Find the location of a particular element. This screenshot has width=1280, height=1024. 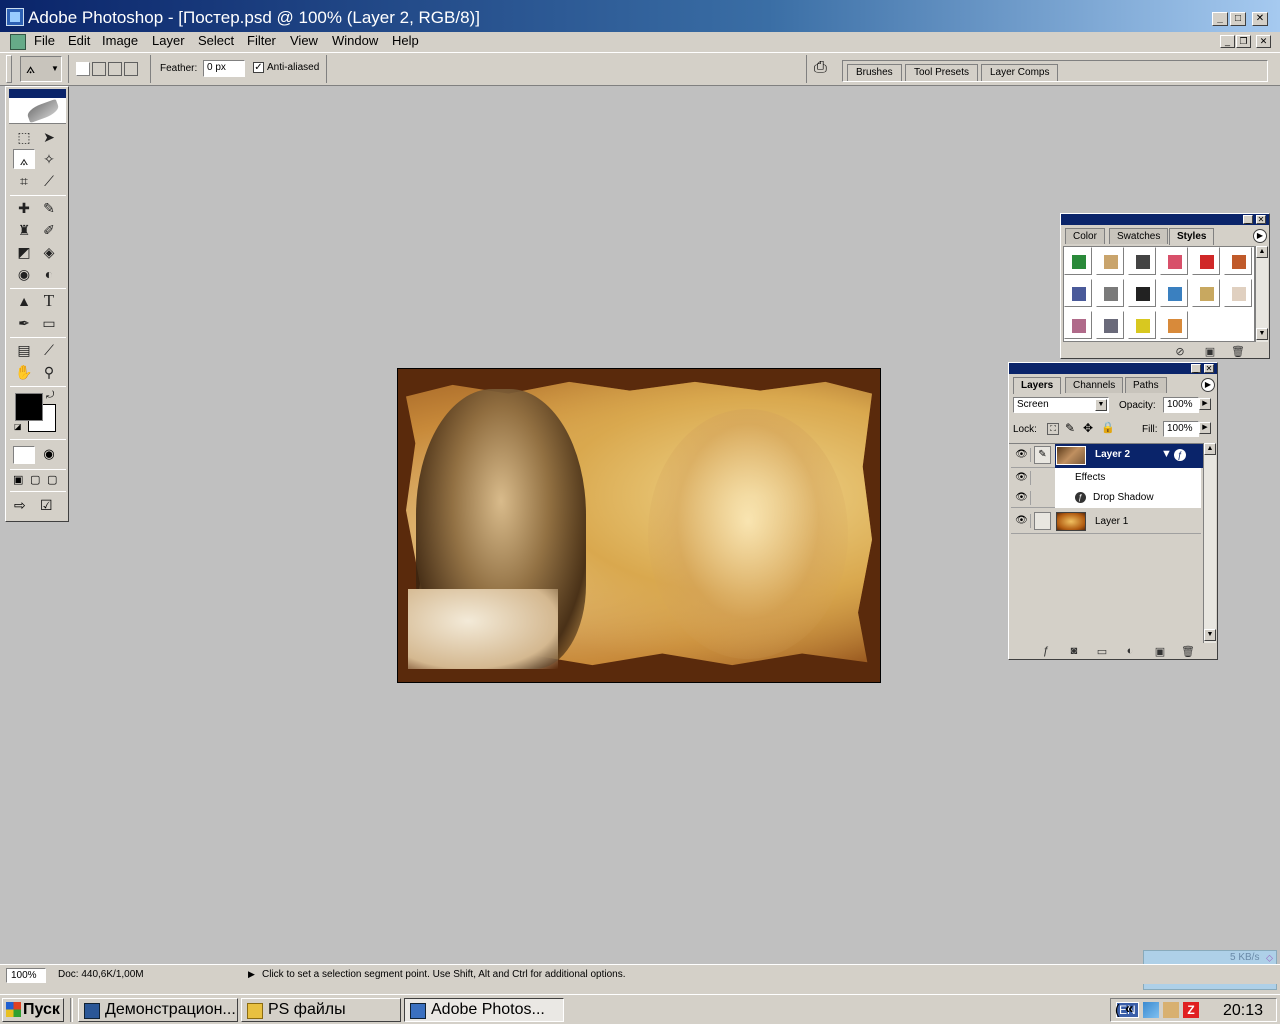

add-layer-style-icon: ƒ is located at coordinates (1046, 651).